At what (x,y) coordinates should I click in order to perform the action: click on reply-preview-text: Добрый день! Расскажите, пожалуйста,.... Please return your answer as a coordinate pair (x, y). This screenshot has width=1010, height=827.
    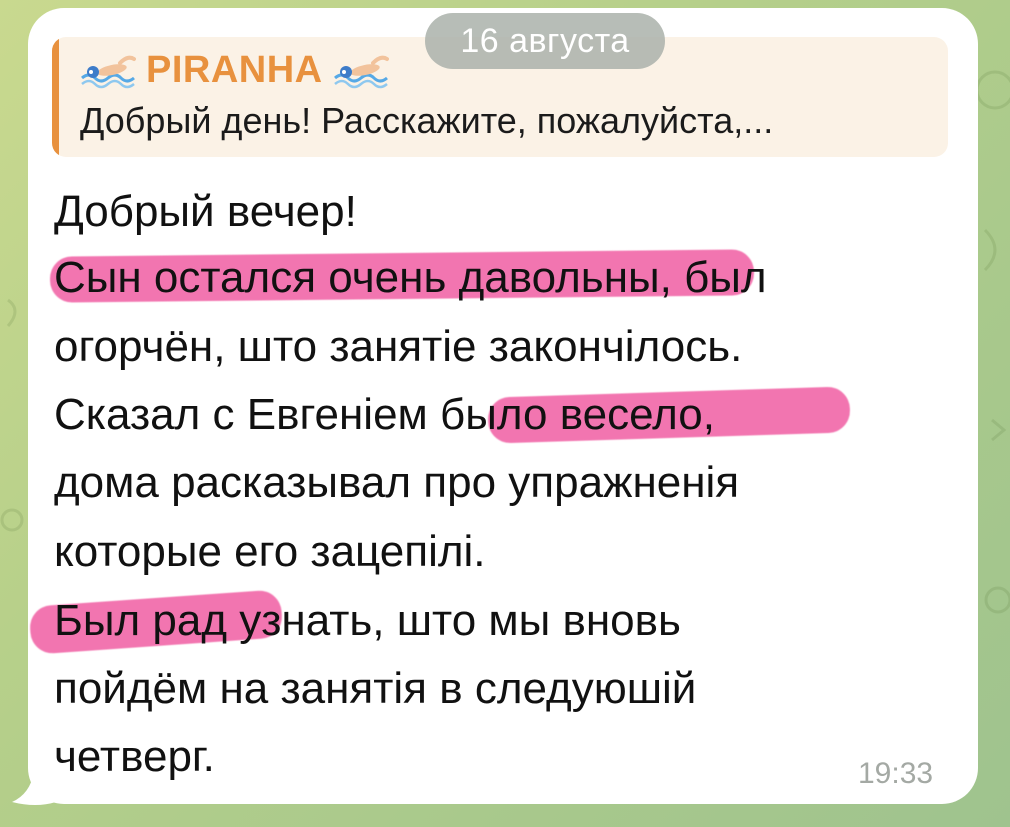
    Looking at the image, I should click on (427, 120).